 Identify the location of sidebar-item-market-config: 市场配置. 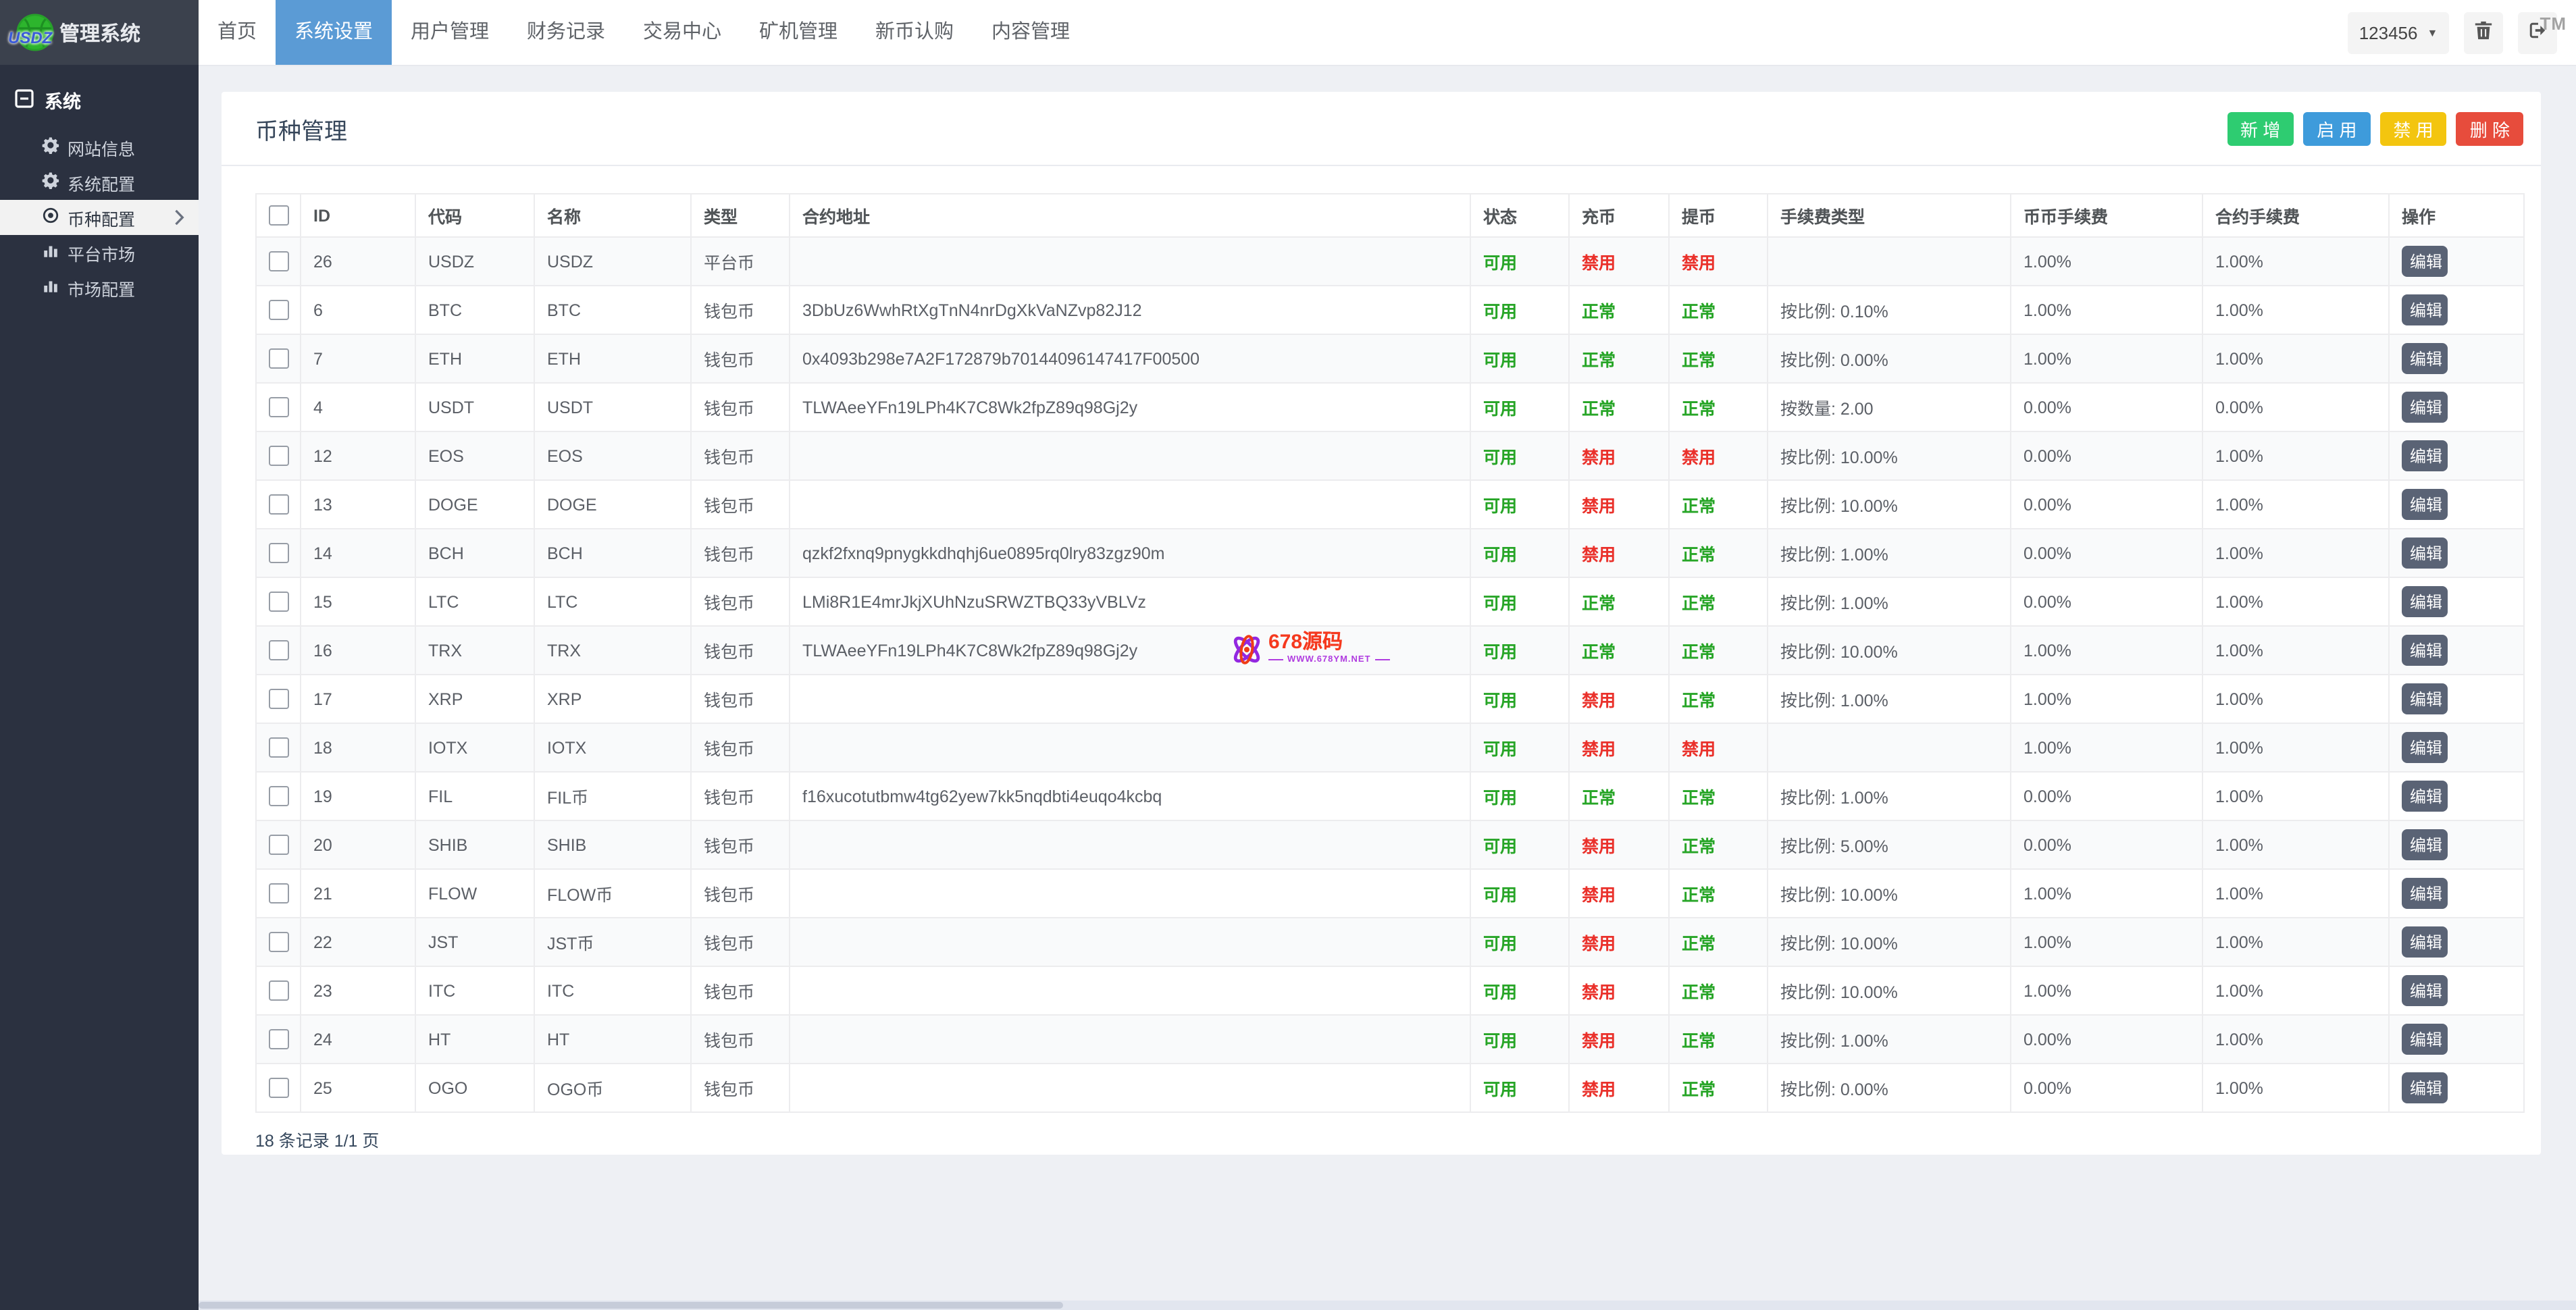
(99, 287).